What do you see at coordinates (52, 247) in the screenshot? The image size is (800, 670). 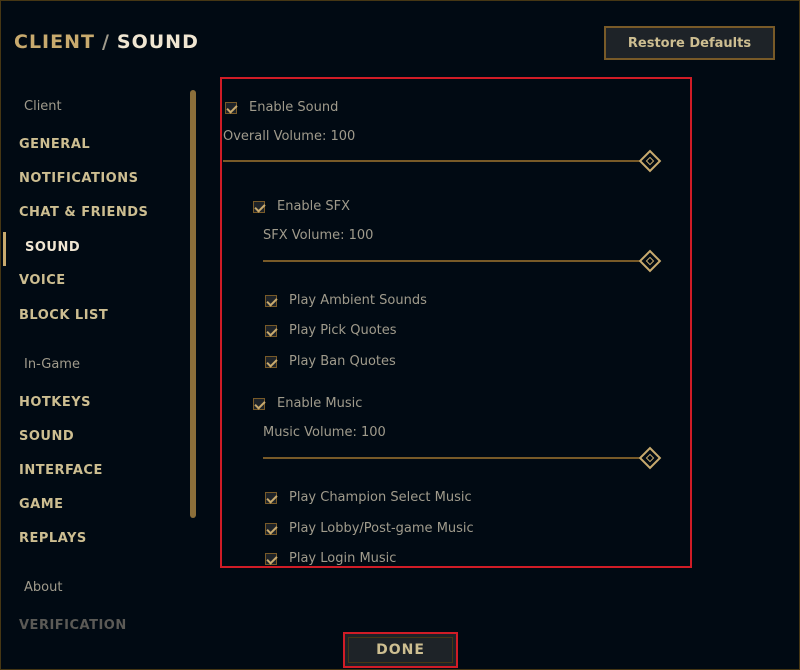 I see `sidebar-item-sound: SOUND` at bounding box center [52, 247].